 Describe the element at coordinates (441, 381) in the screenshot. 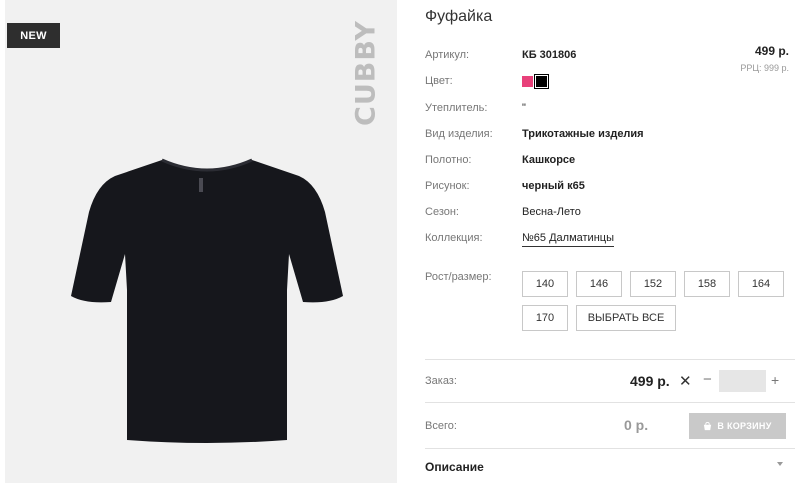

I see `order-label: Заказ:` at that location.